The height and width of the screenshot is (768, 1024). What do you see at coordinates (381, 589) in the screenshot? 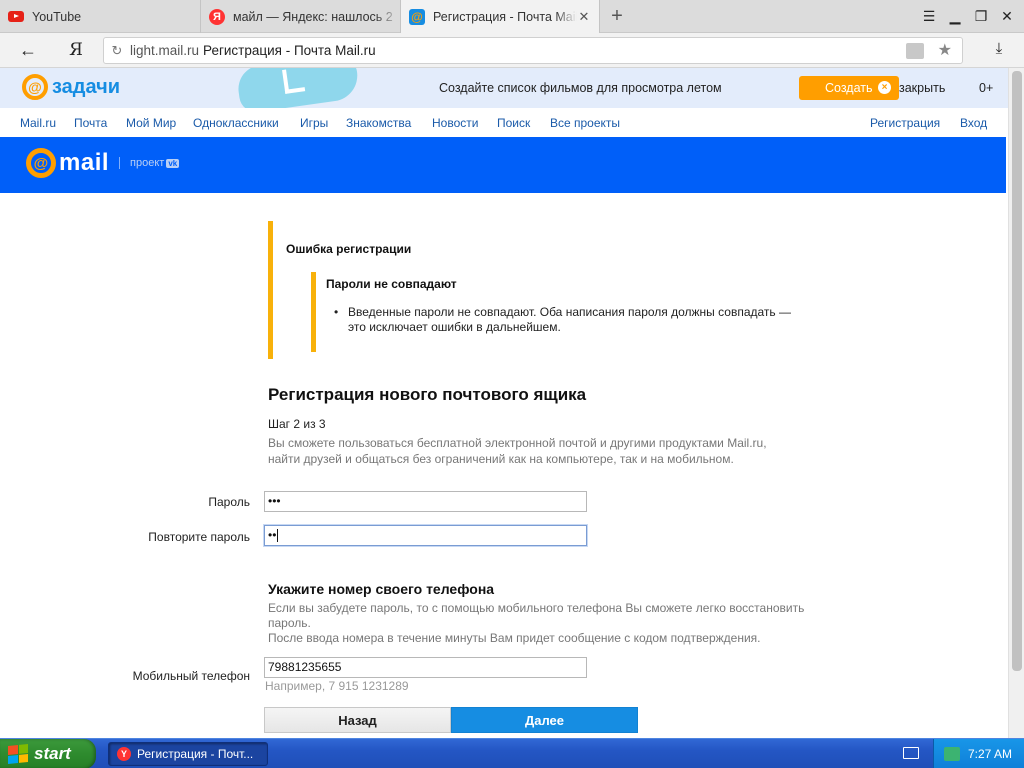
I see `phone-section-title: Укажите номер своего телефона` at bounding box center [381, 589].